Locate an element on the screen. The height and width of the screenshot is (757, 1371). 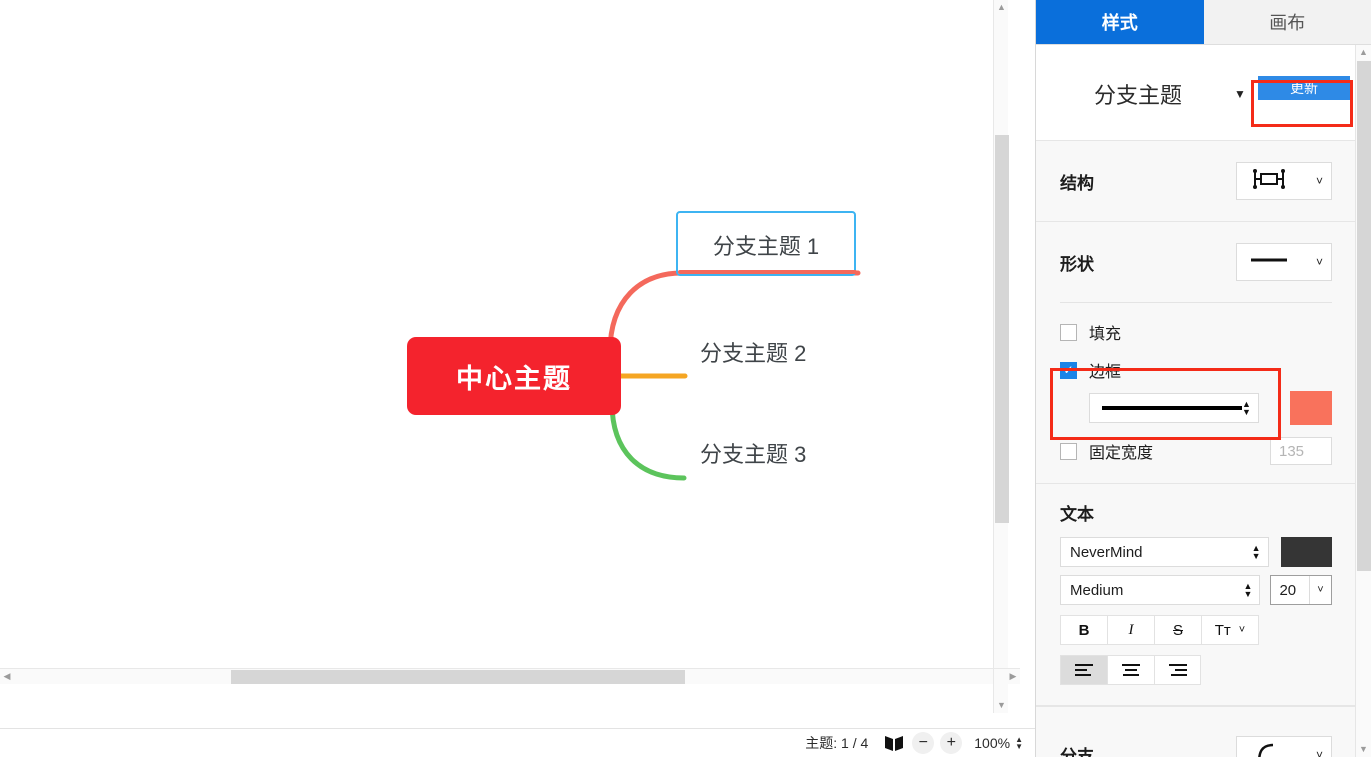
italic-button: I is located at coordinates (1130, 630).